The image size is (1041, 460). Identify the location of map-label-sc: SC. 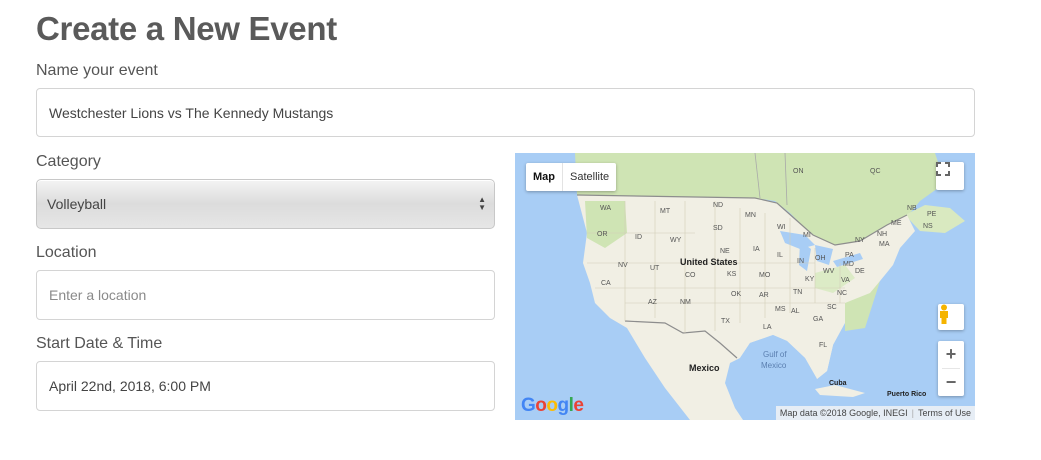
(832, 307).